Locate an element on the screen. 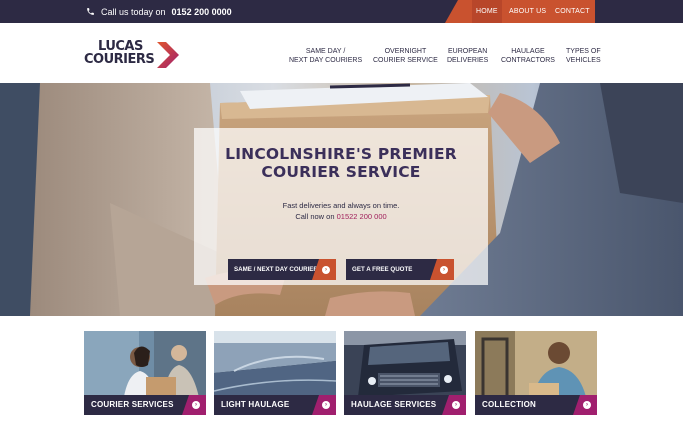 The height and width of the screenshot is (428, 683). tile-bar: COLLECTION › is located at coordinates (536, 405).